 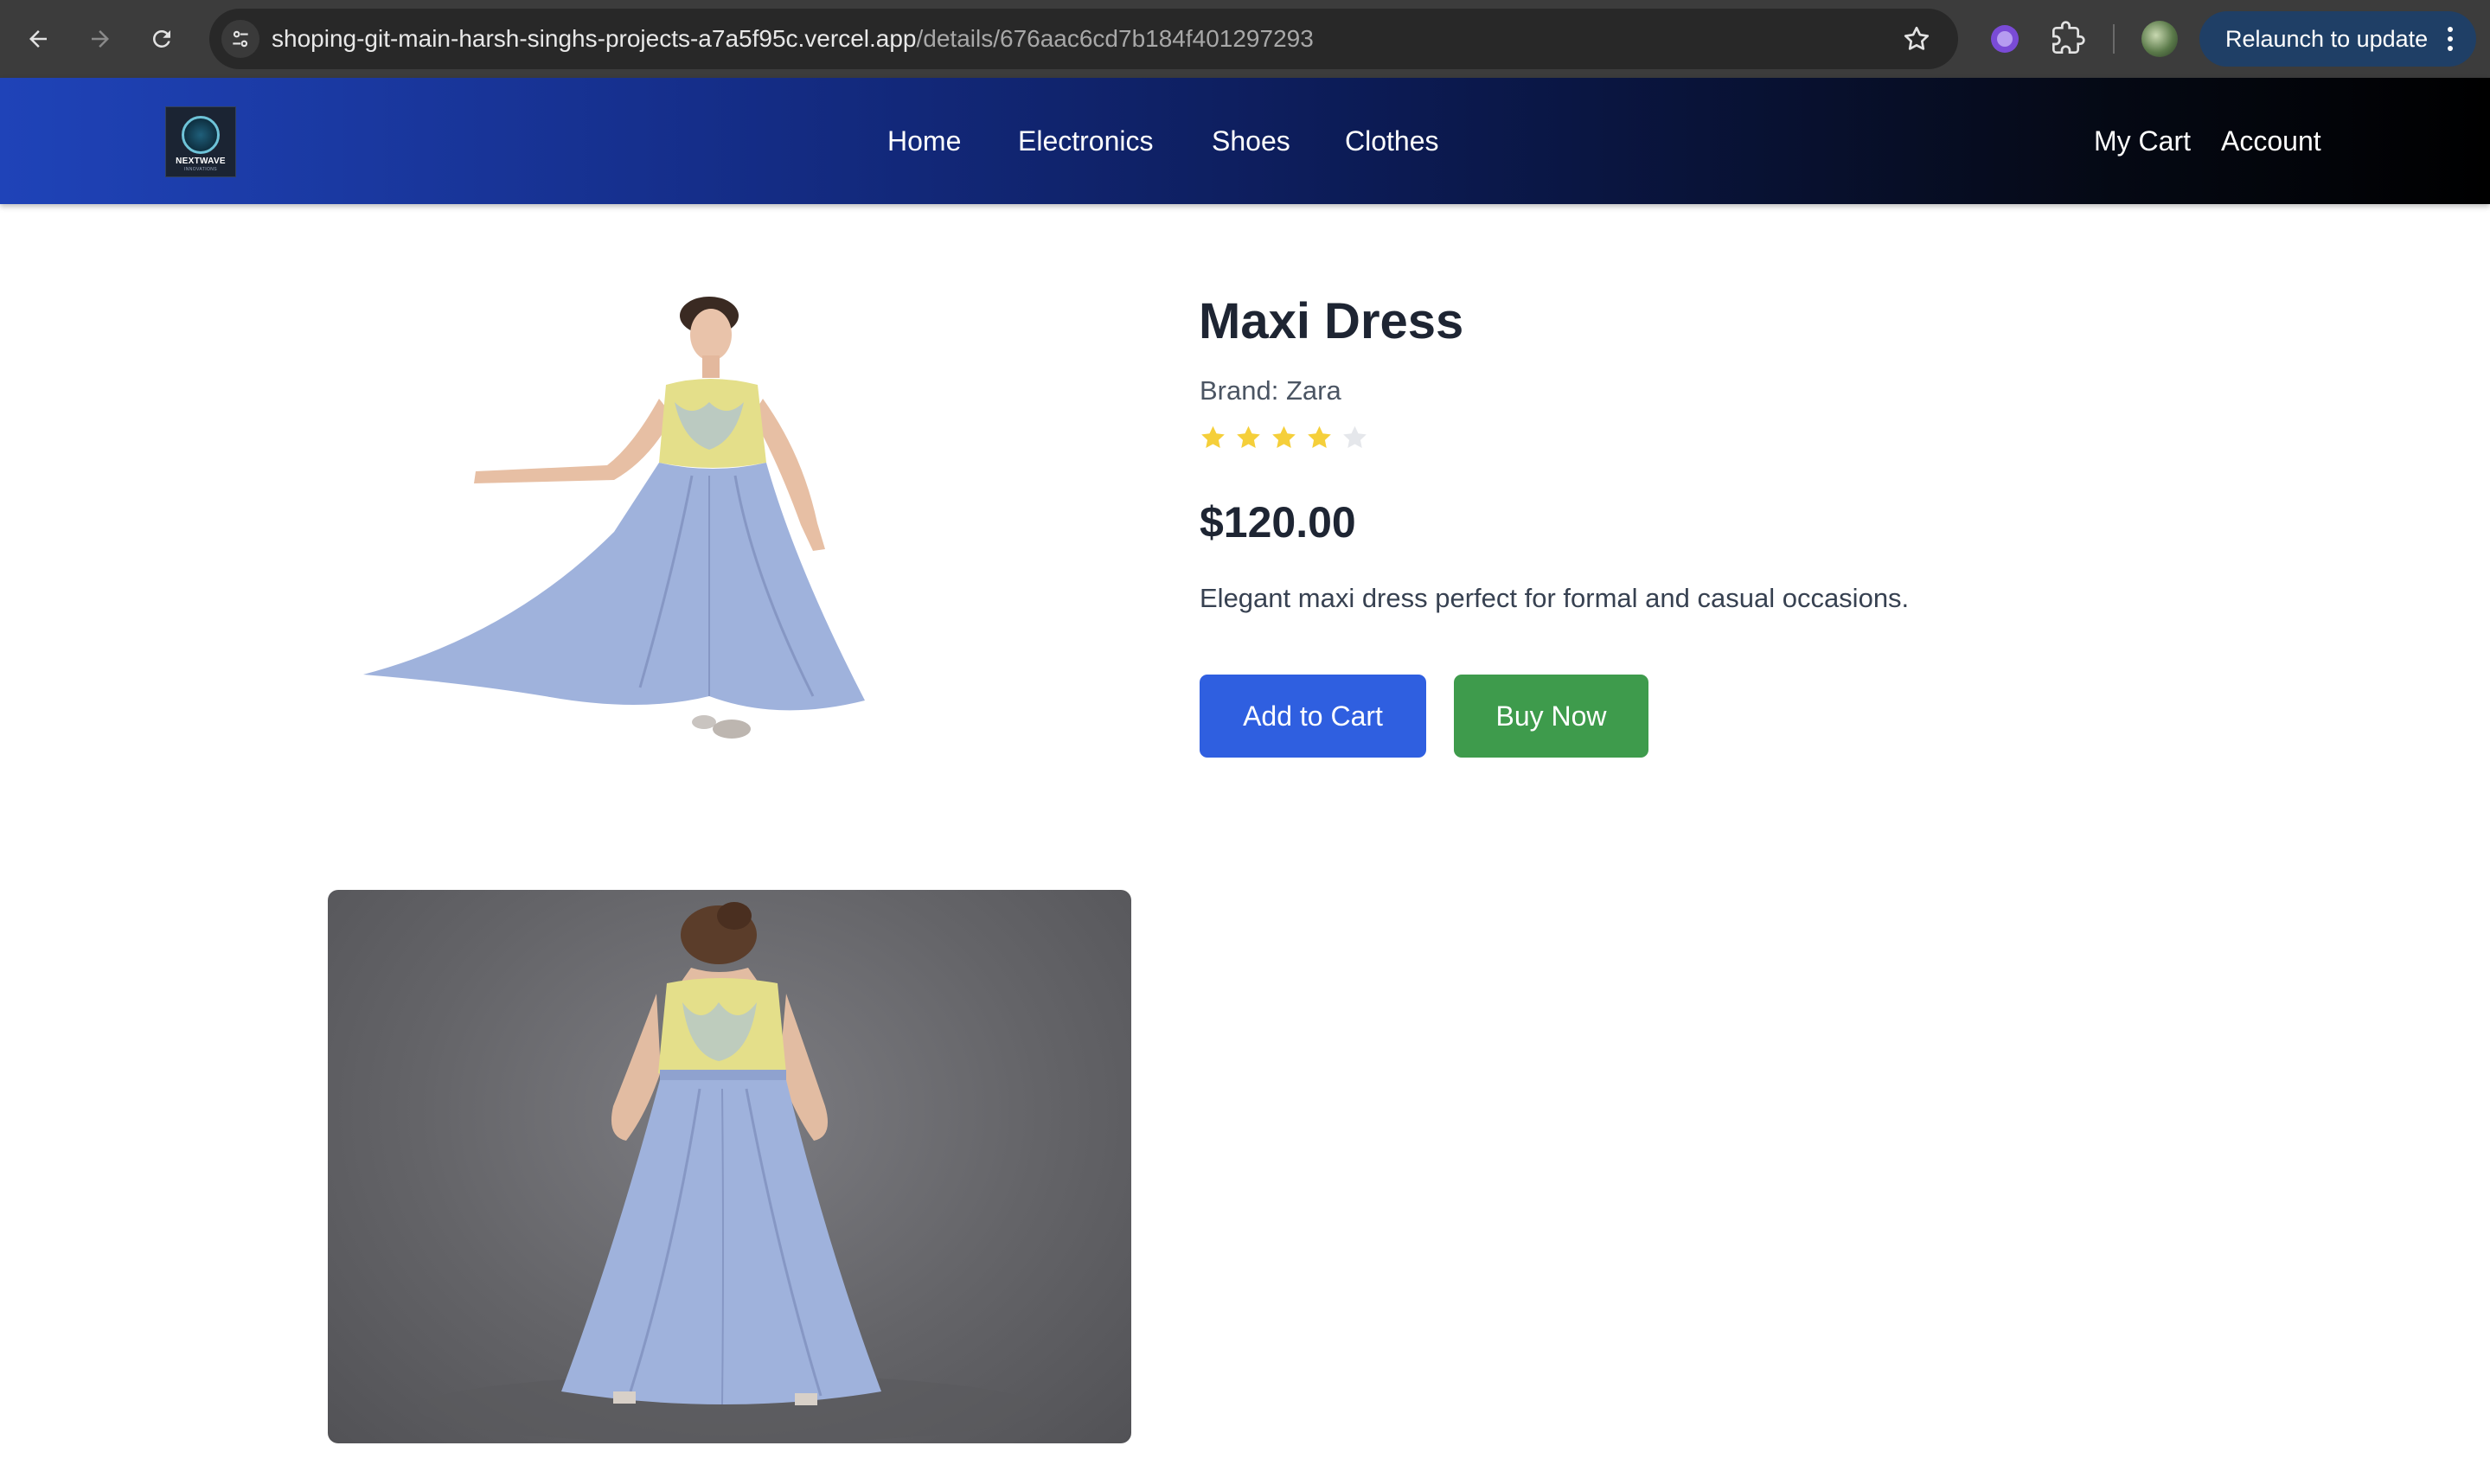 I want to click on profile-avatar, so click(x=2159, y=39).